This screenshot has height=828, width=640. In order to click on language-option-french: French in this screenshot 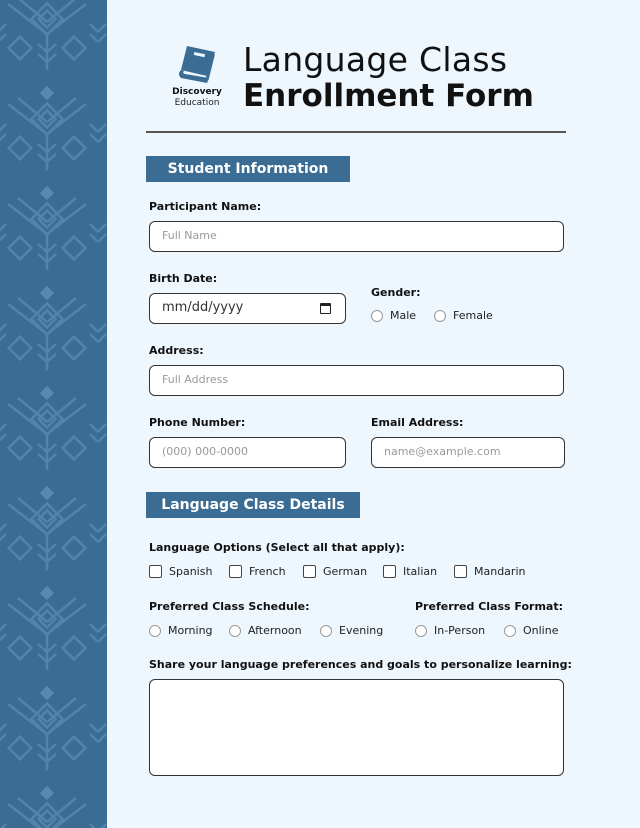, I will do `click(257, 571)`.